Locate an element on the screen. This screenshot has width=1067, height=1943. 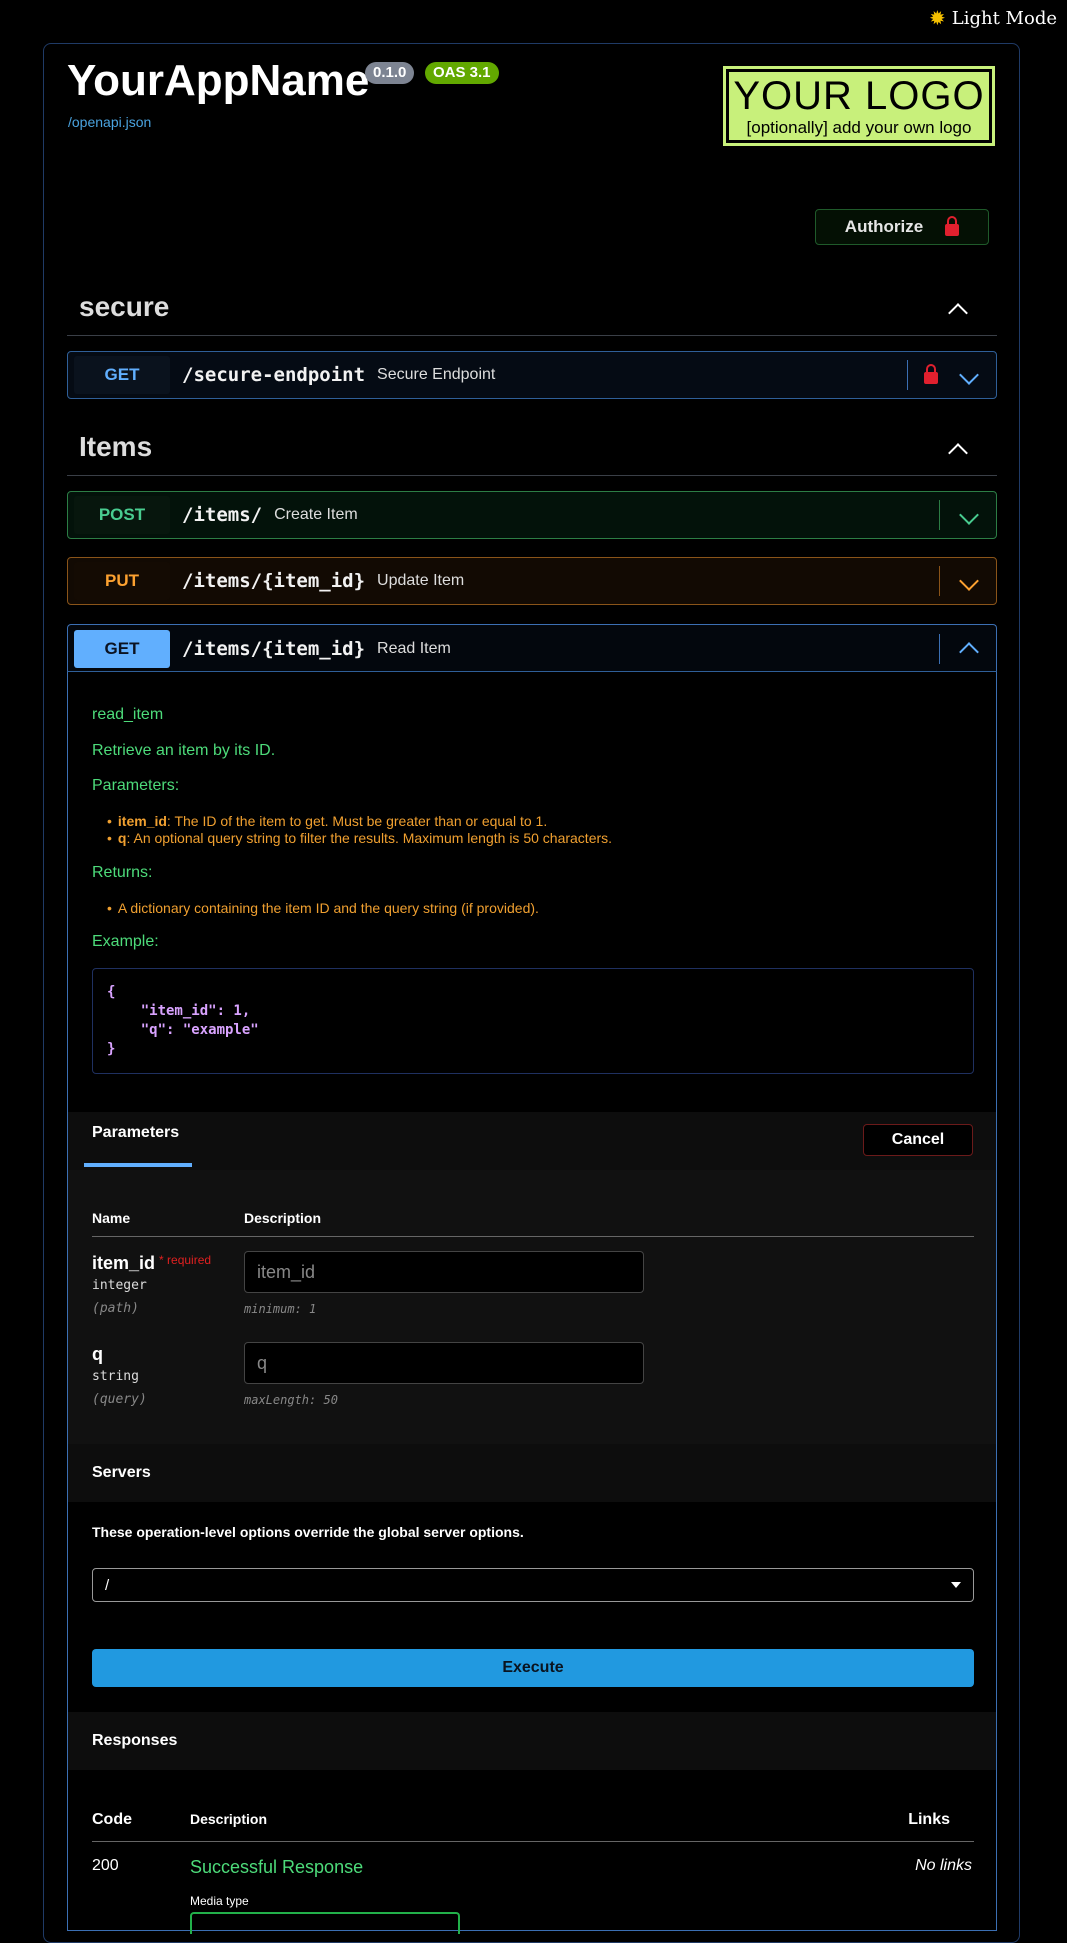
section-items: Items is located at coordinates (532, 450).